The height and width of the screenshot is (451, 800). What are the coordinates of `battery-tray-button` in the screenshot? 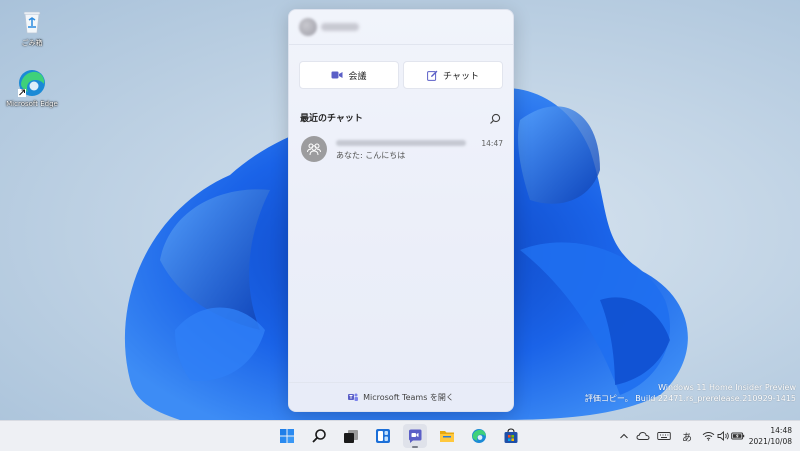 It's located at (738, 436).